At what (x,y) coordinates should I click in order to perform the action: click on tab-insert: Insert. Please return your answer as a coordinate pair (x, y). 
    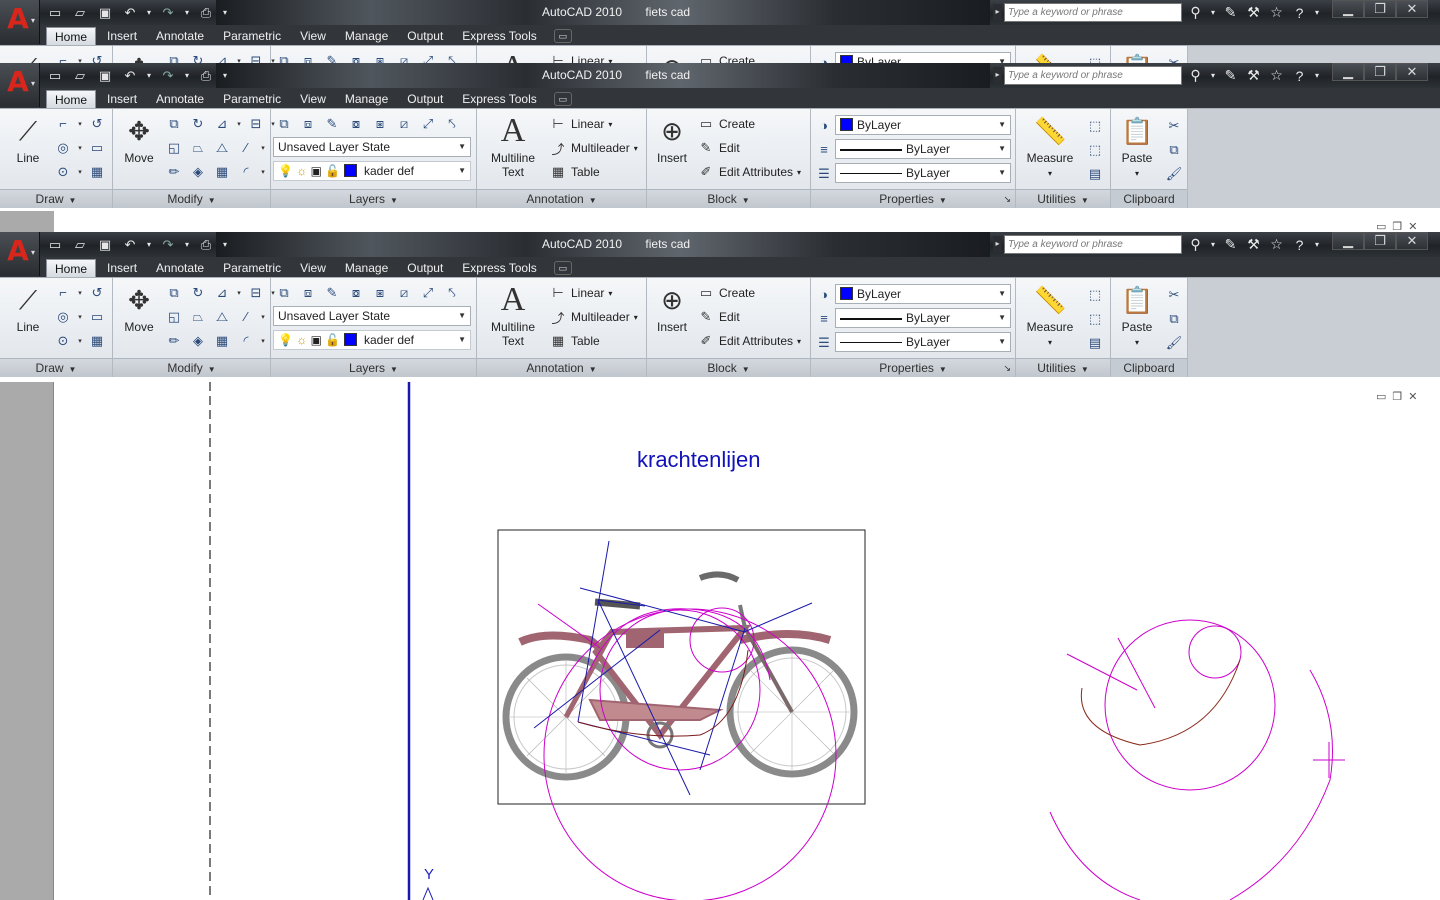
    Looking at the image, I should click on (122, 99).